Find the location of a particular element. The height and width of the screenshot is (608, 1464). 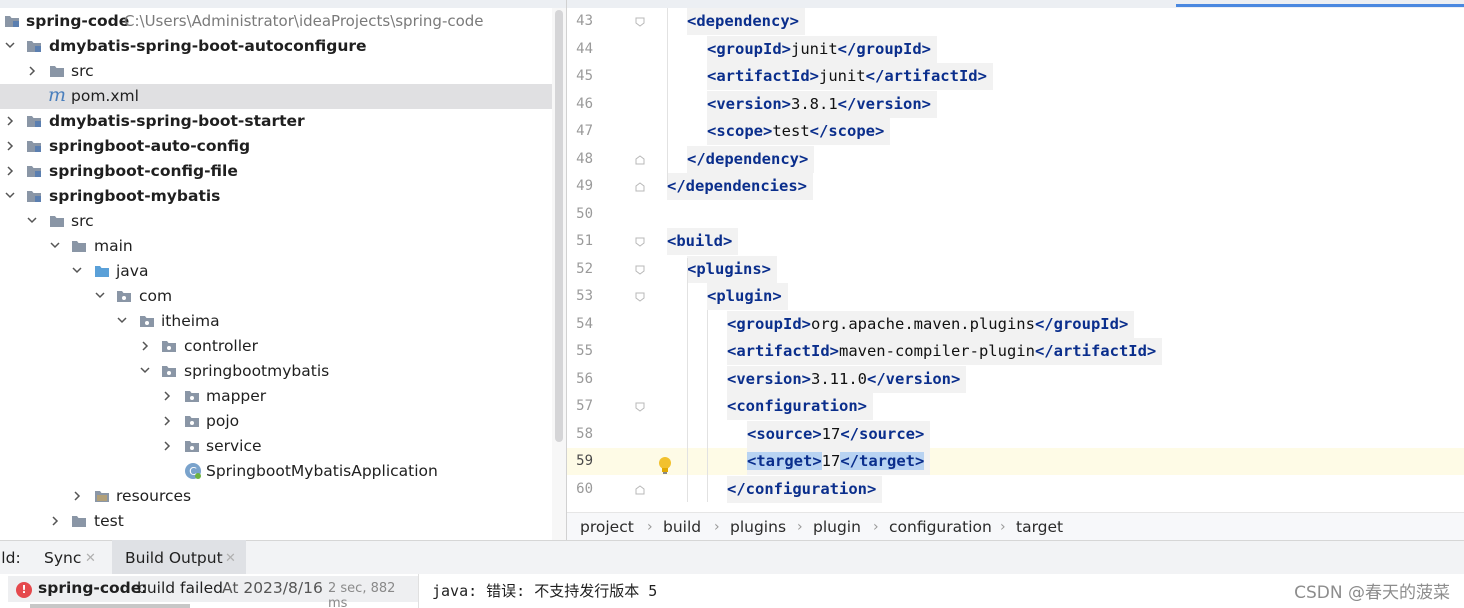

tree-item-package: springbootmybatis is located at coordinates (276, 371).